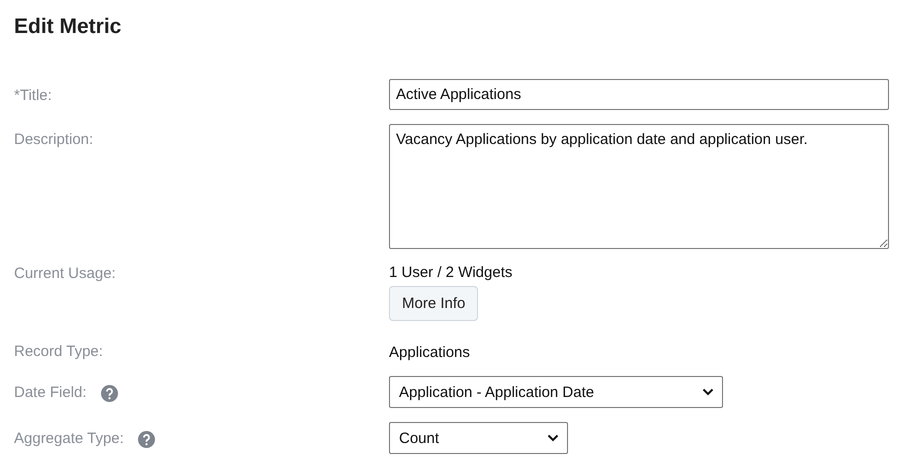 The image size is (920, 457). I want to click on description-field: Vacancy Applications by application date and application user., so click(639, 186).